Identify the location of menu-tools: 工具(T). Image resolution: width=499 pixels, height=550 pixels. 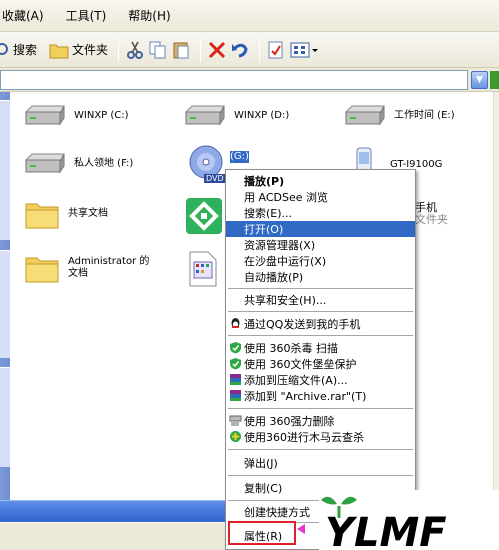
(86, 15).